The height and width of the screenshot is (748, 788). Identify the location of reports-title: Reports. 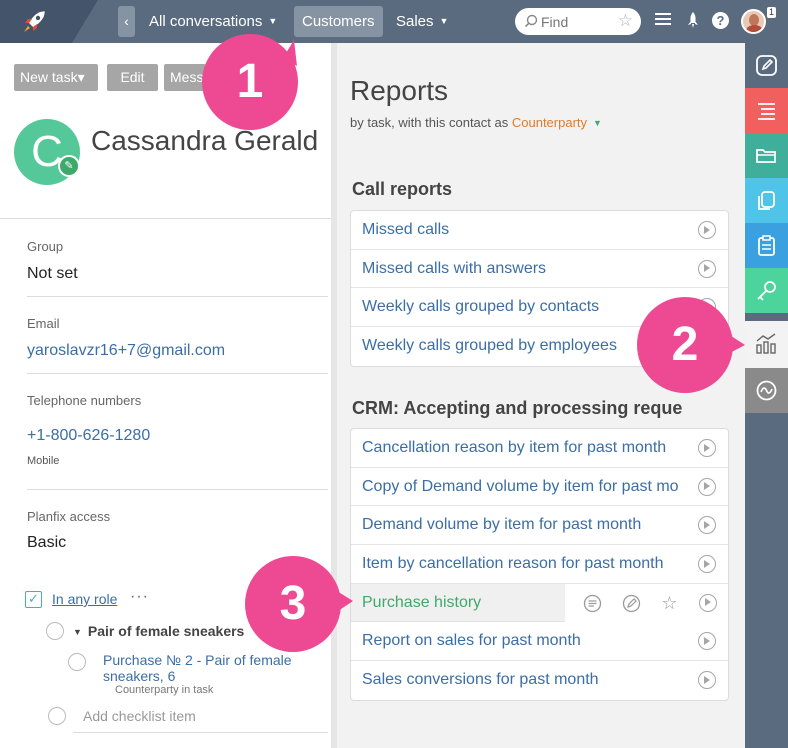
(399, 90).